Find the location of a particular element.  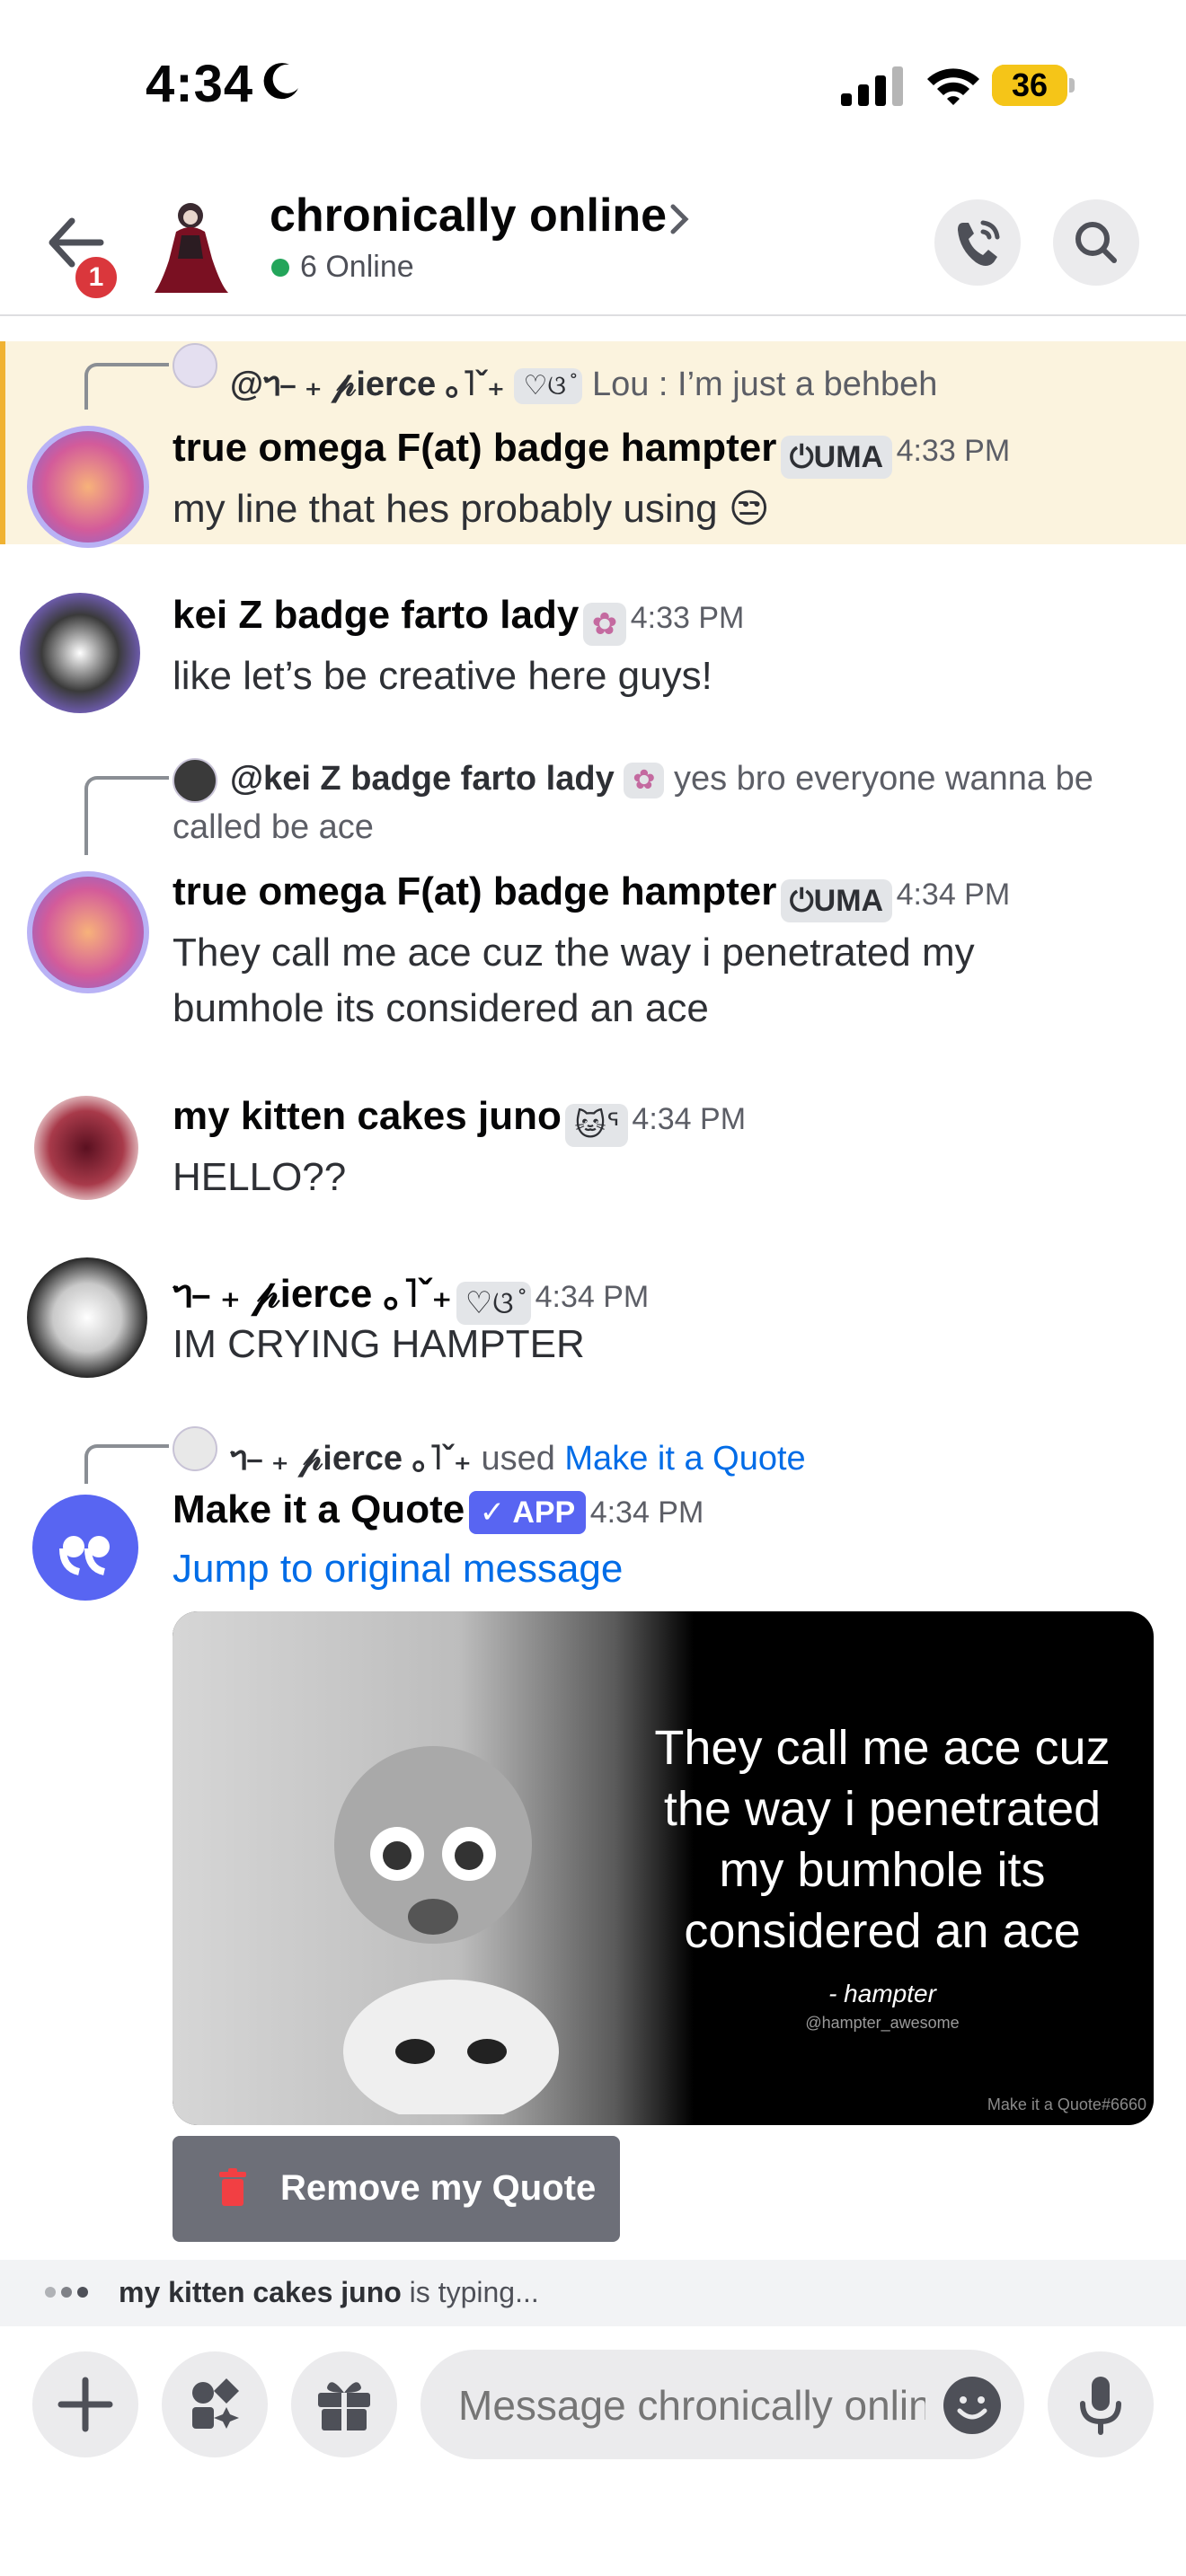

battery-icon: 36 is located at coordinates (1033, 85).